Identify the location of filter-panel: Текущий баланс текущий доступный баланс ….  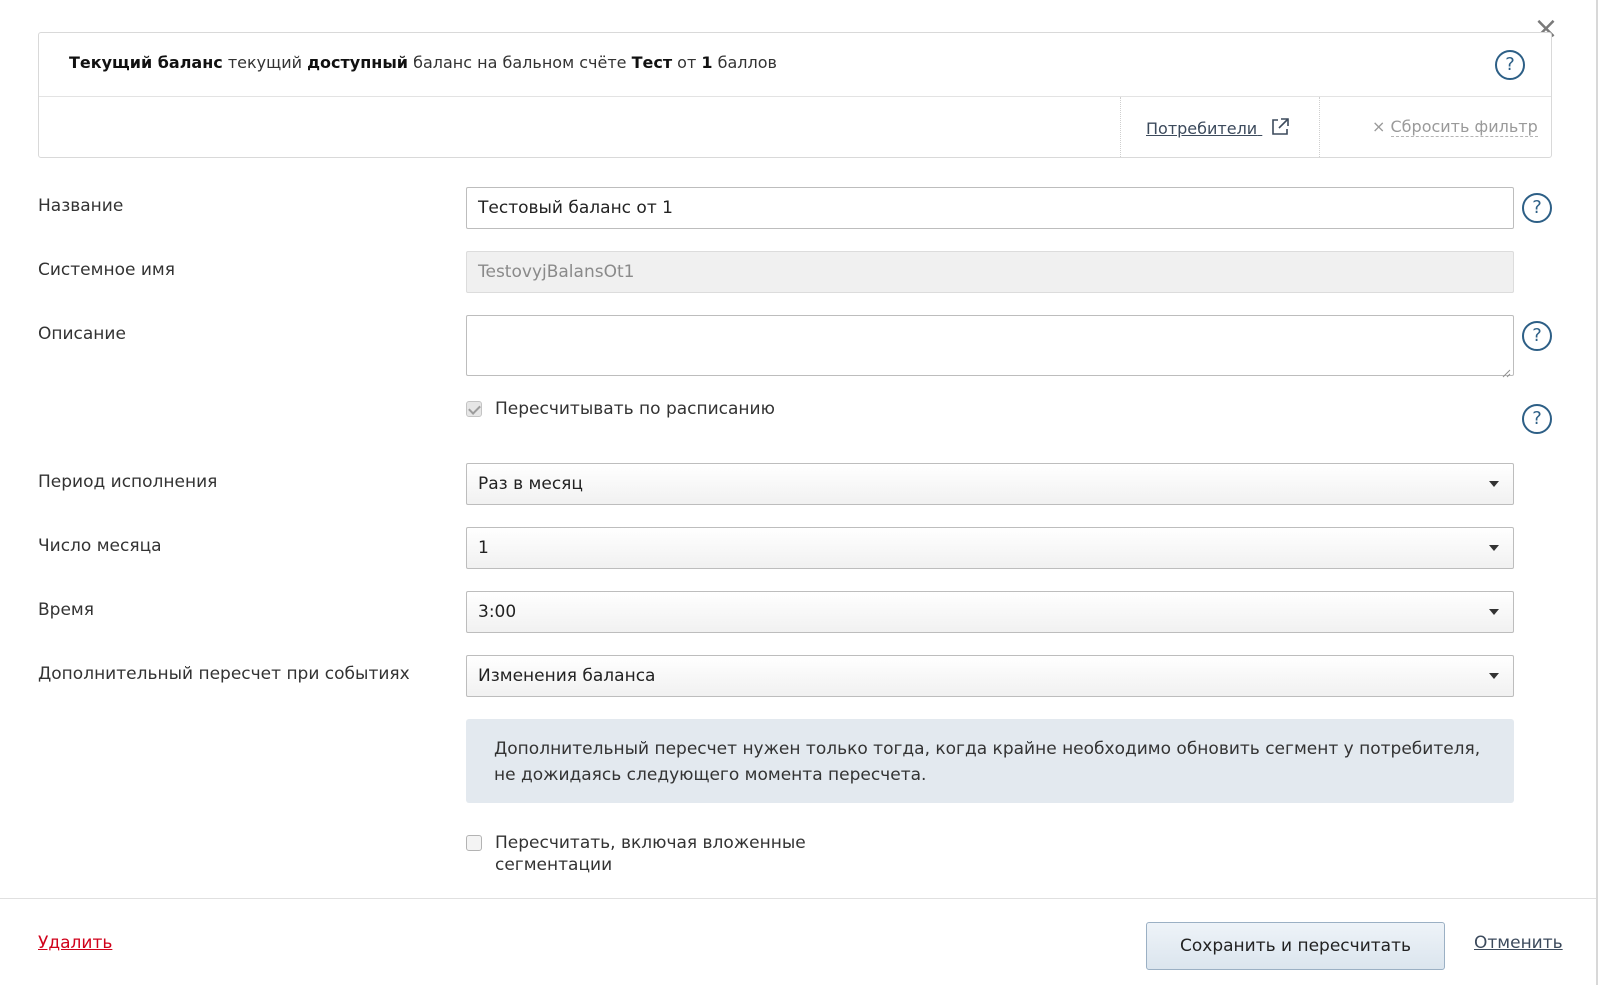
(795, 95).